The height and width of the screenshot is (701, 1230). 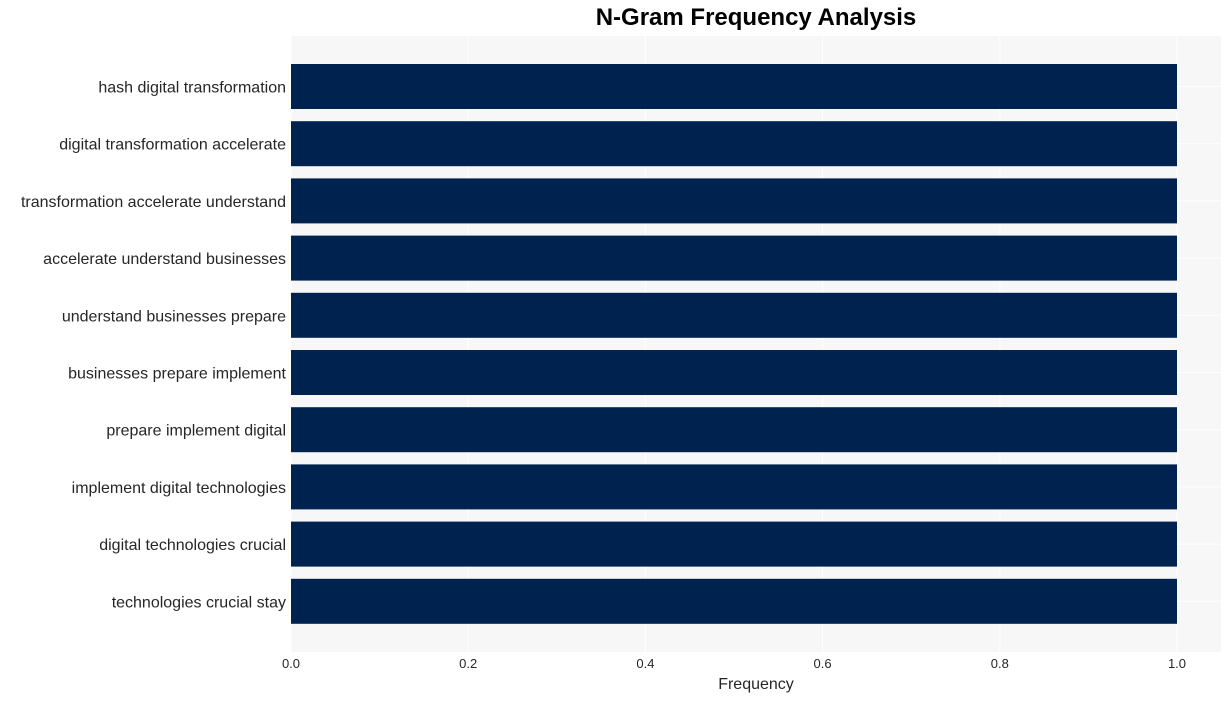 I want to click on x-tick-label: 0.6, so click(x=823, y=663).